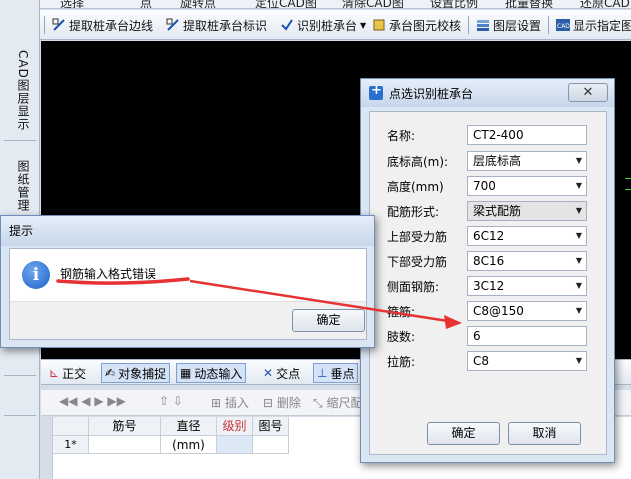  Describe the element at coordinates (110, 373) in the screenshot. I see `snap-icon: ✍` at that location.